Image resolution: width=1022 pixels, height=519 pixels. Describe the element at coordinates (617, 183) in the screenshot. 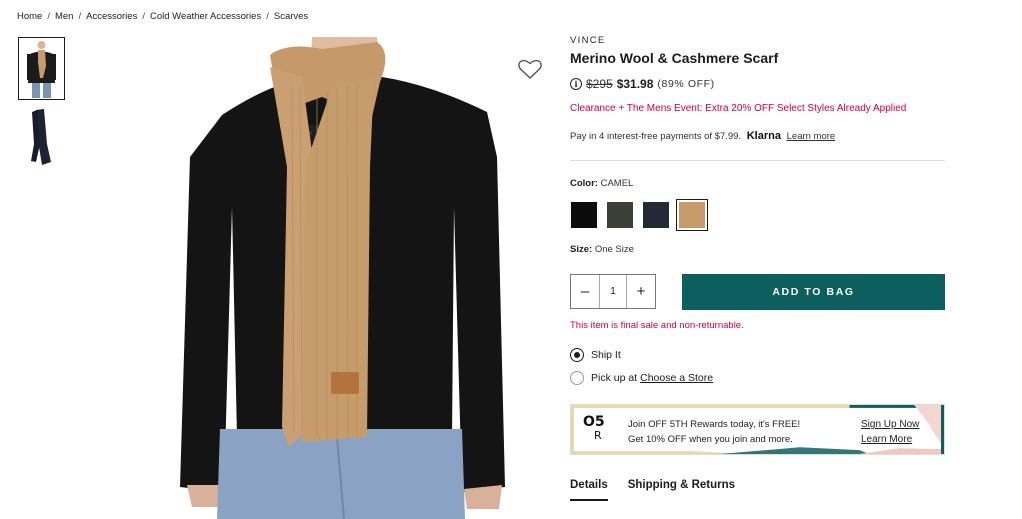

I see `color-selected-value: CAMEL` at that location.